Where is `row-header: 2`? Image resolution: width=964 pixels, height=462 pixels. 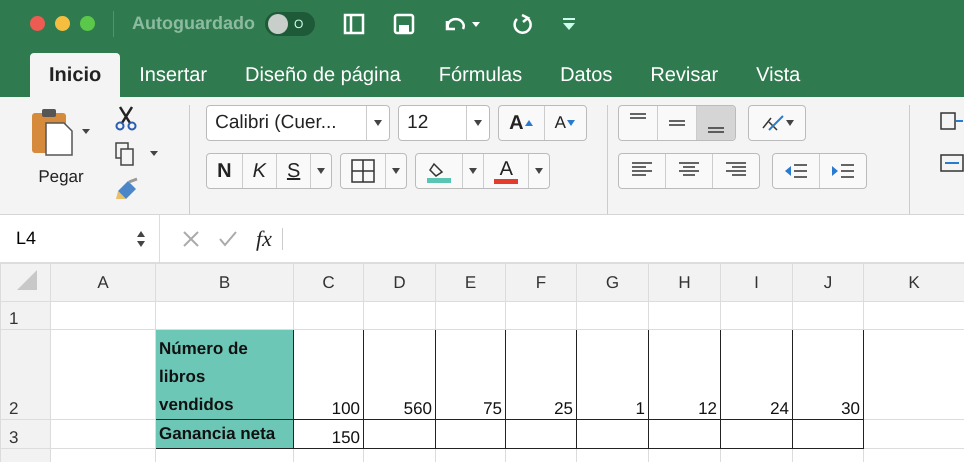
row-header: 2 is located at coordinates (25, 375).